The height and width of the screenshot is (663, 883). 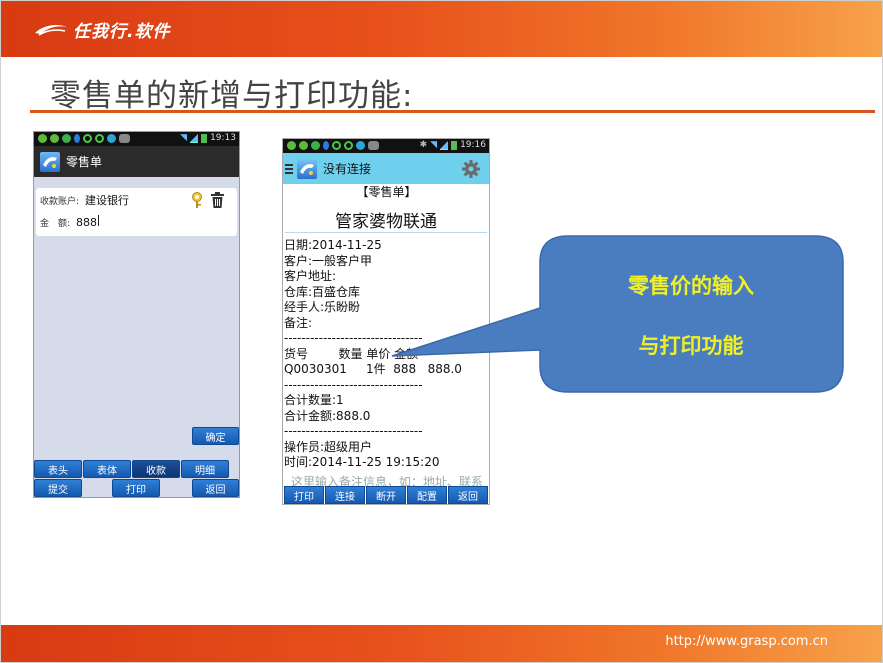 What do you see at coordinates (84, 162) in the screenshot?
I see `app-title: 零售单` at bounding box center [84, 162].